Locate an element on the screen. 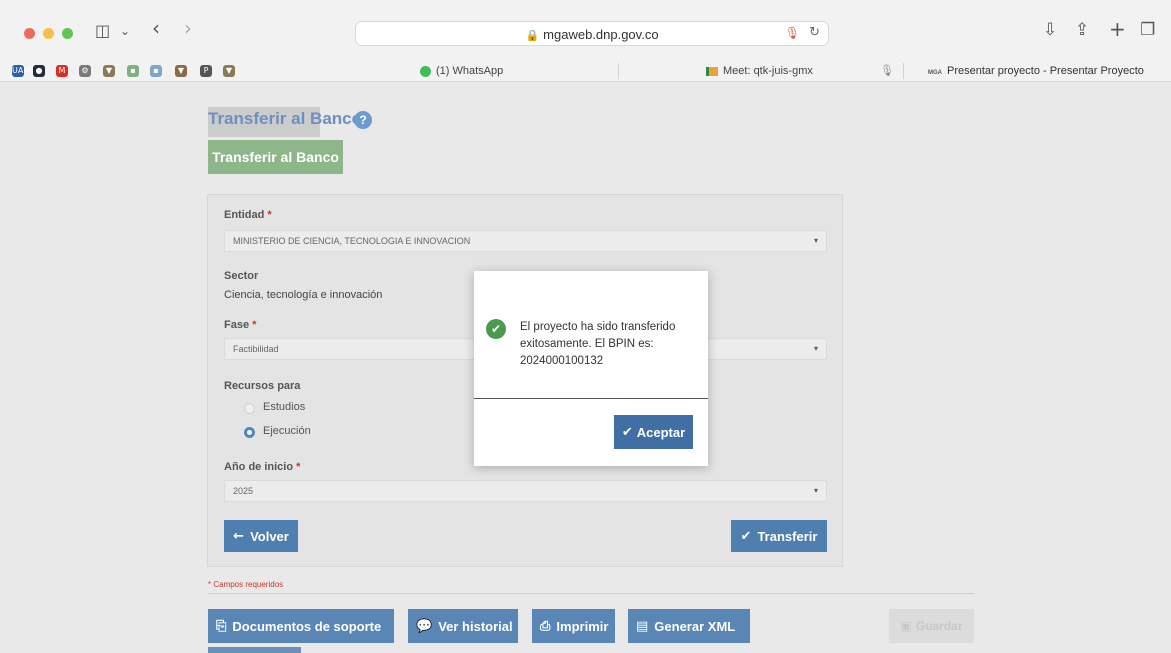 This screenshot has height=653, width=1171. tab-meet: Meet: qtk-juis-gmx is located at coordinates (759, 71).